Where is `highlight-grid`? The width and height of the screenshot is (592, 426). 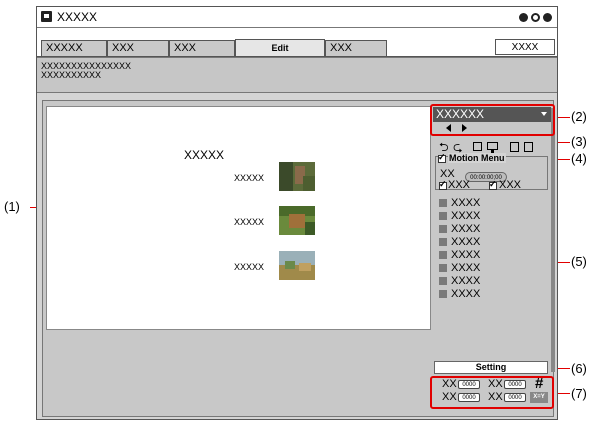
highlight-grid is located at coordinates (492, 392).